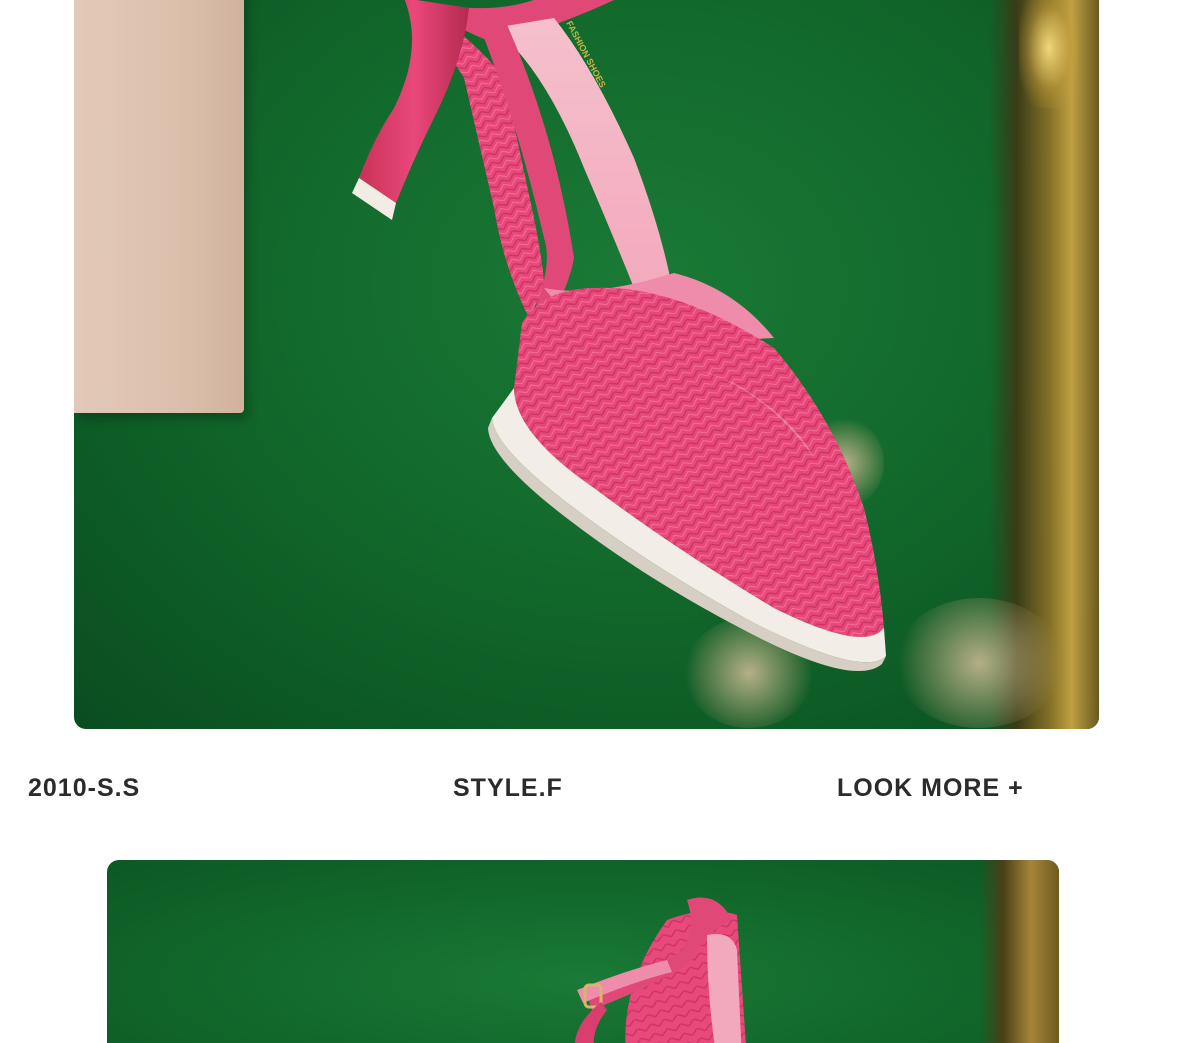 This screenshot has width=1200, height=1043. I want to click on season-label: 2010-S.S, so click(84, 788).